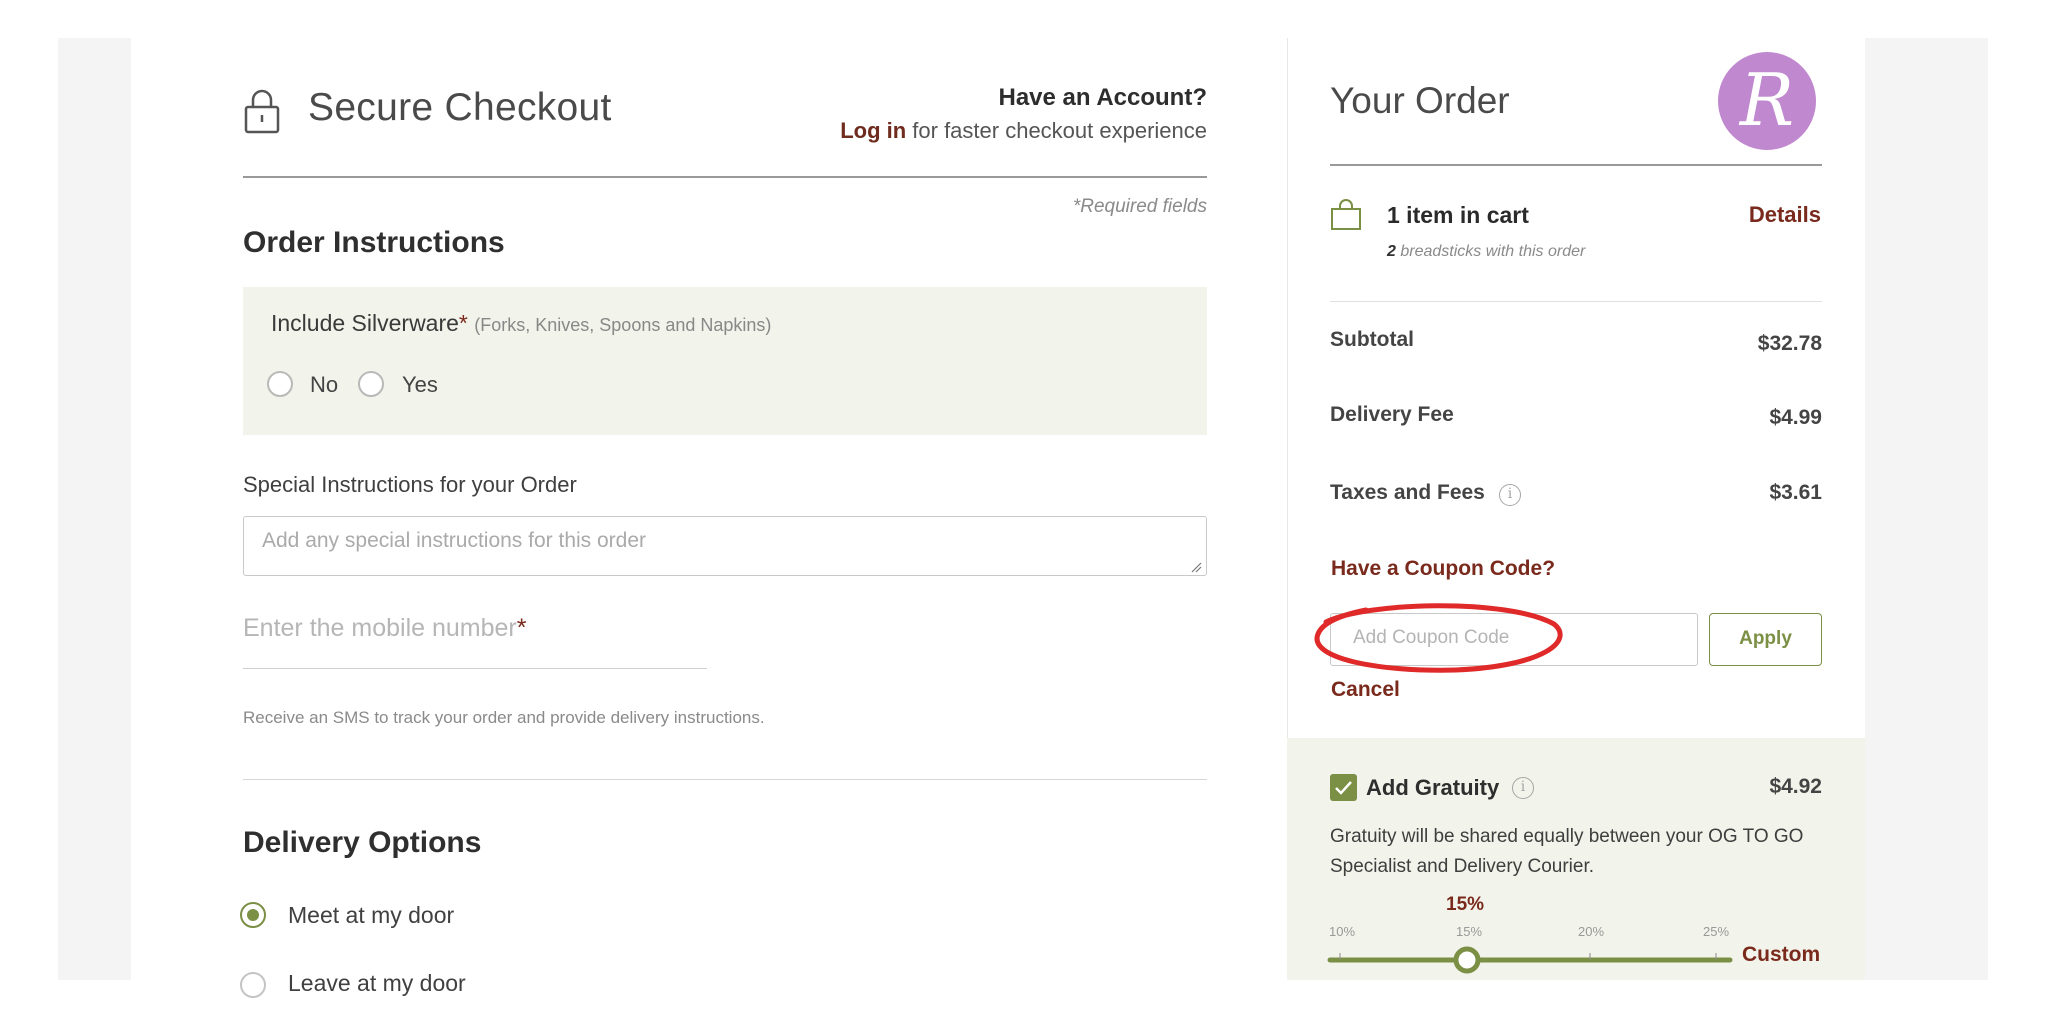  I want to click on order-instructions-heading: Order Instructions, so click(374, 242).